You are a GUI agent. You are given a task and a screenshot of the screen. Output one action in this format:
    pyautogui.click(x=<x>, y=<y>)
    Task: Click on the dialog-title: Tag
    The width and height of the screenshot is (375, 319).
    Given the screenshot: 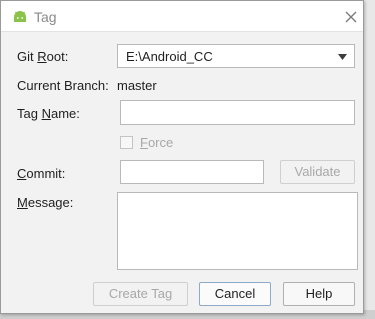 What is the action you would take?
    pyautogui.click(x=45, y=17)
    